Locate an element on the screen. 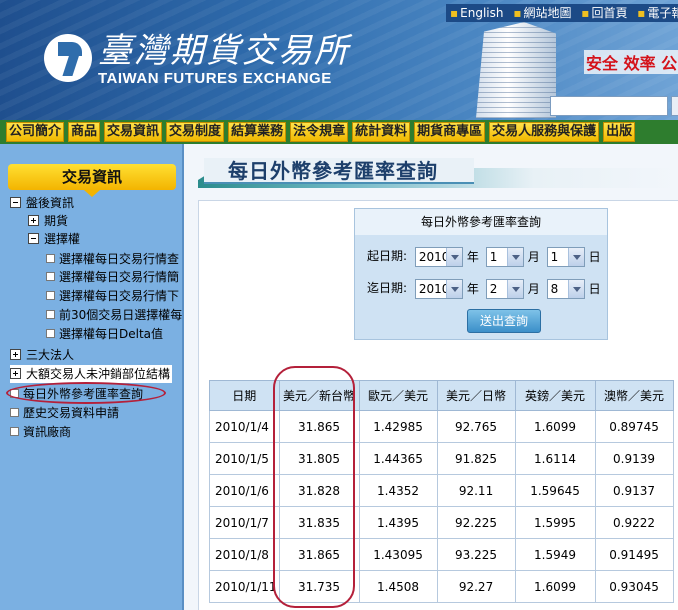 This screenshot has width=678, height=610. nav-statistics: 統計資料 is located at coordinates (381, 132).